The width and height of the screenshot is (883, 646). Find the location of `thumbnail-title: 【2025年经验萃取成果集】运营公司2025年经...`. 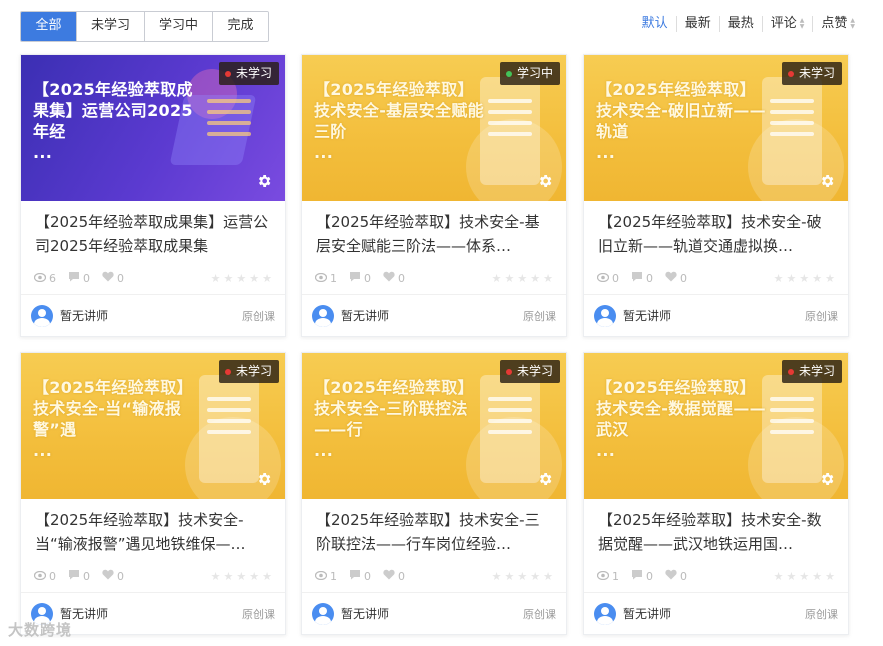

thumbnail-title: 【2025年经验萃取成果集】运营公司2025年经... is located at coordinates (113, 121).